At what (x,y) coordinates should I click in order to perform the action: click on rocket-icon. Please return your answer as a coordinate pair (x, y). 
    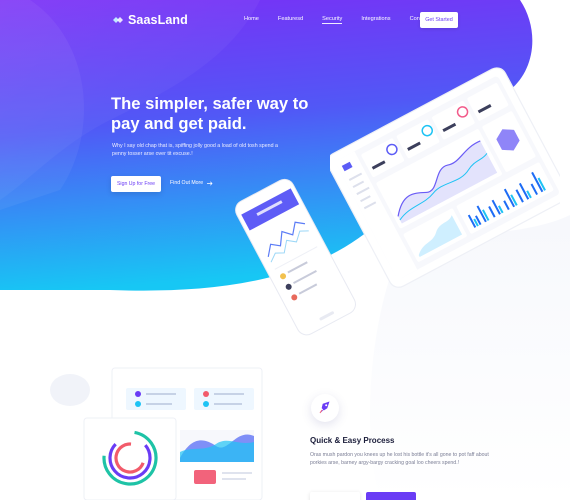
    Looking at the image, I should click on (324, 407).